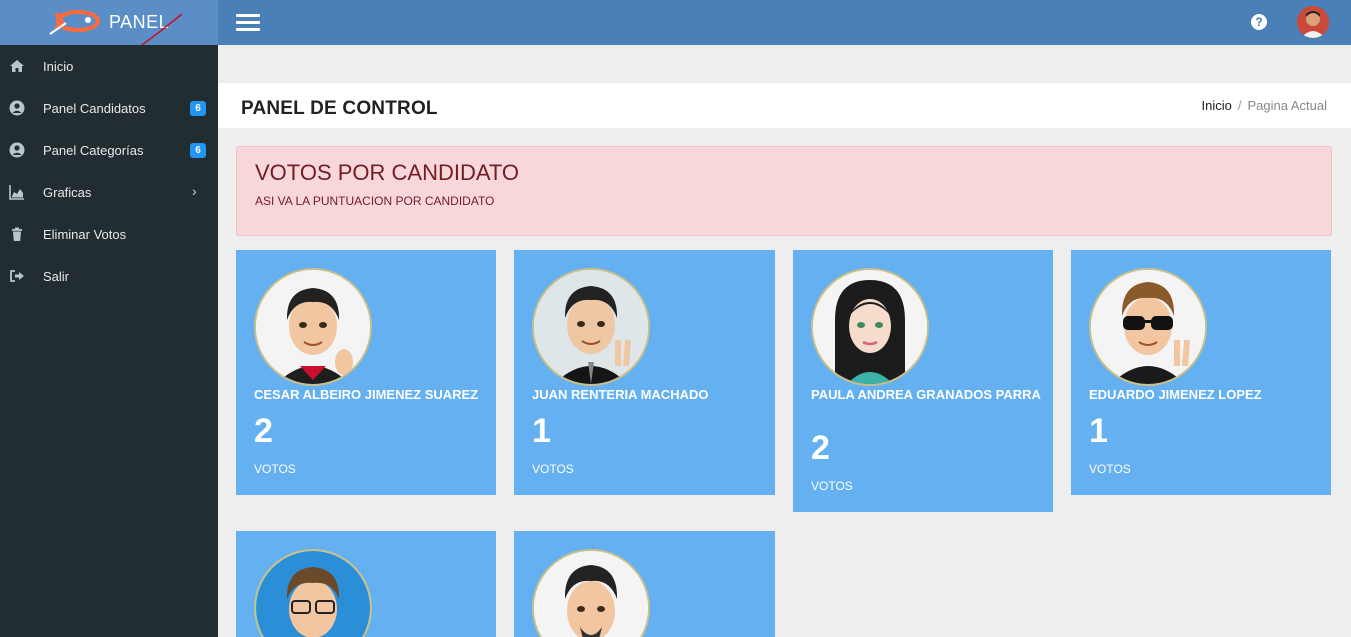 This screenshot has width=1351, height=637. I want to click on alert-title: VOTOS POR CANDIDATO, so click(387, 172).